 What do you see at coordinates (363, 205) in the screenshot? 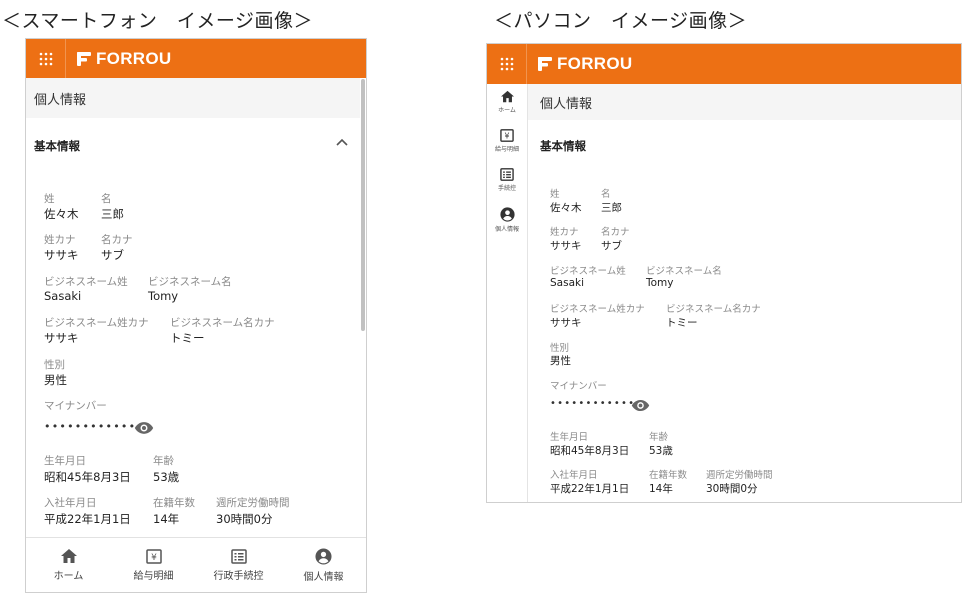
I see `scrollbar` at bounding box center [363, 205].